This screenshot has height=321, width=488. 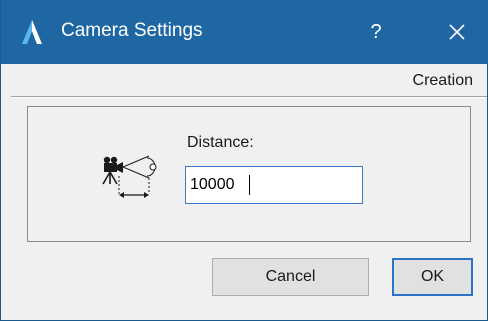 What do you see at coordinates (220, 142) in the screenshot?
I see `distance-label: Distance:` at bounding box center [220, 142].